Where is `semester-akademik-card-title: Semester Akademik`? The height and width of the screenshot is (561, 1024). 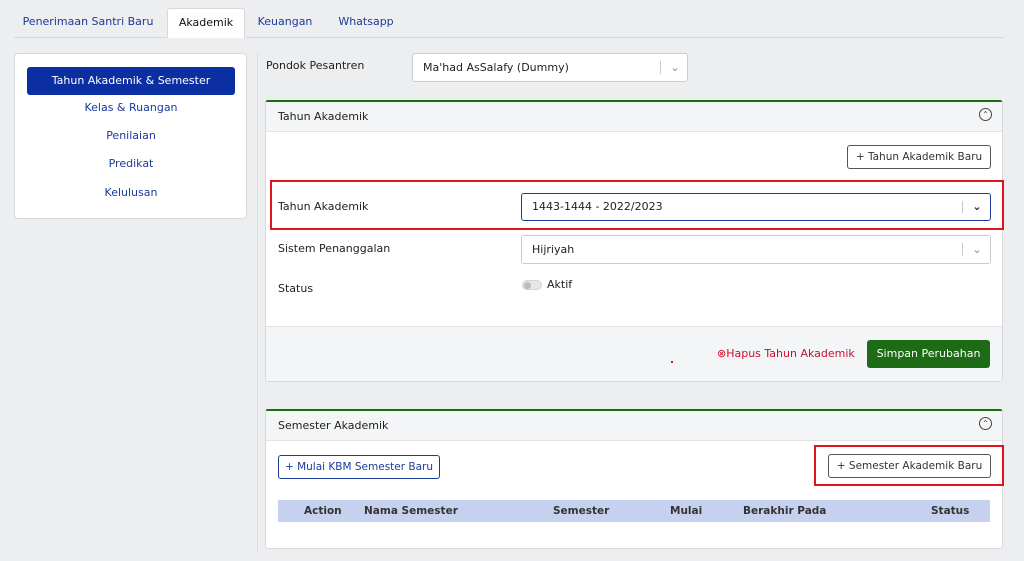
semester-akademik-card-title: Semester Akademik is located at coordinates (333, 425).